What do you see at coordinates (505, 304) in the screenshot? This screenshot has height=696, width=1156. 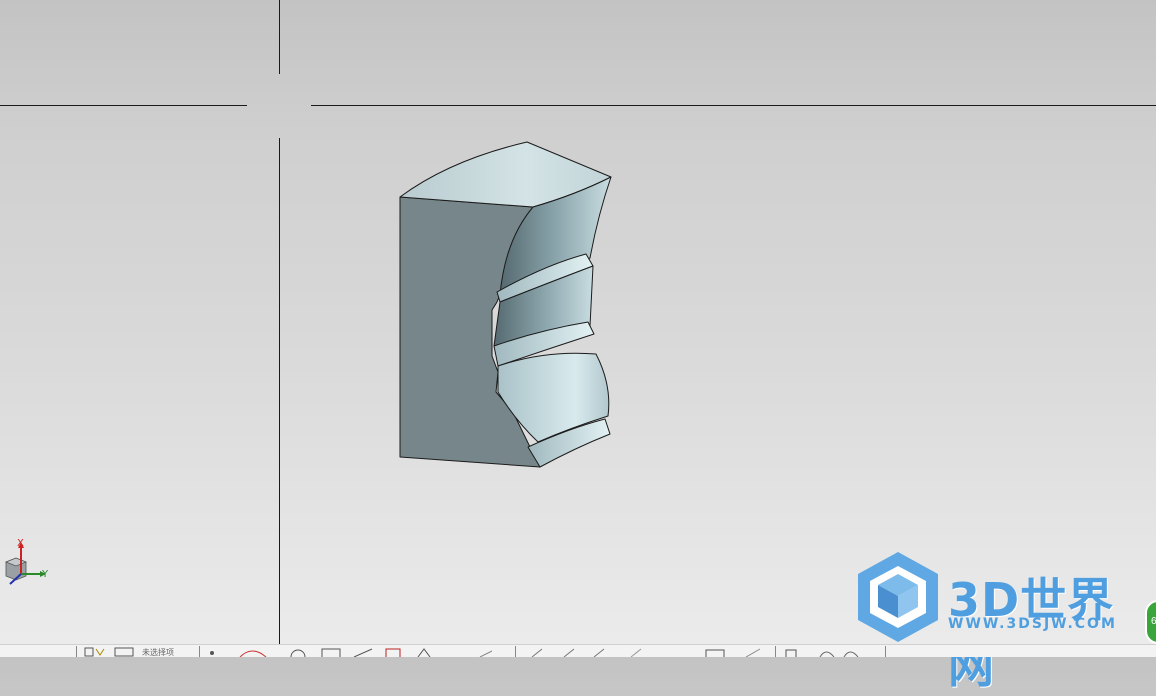 I see `model-geometry` at bounding box center [505, 304].